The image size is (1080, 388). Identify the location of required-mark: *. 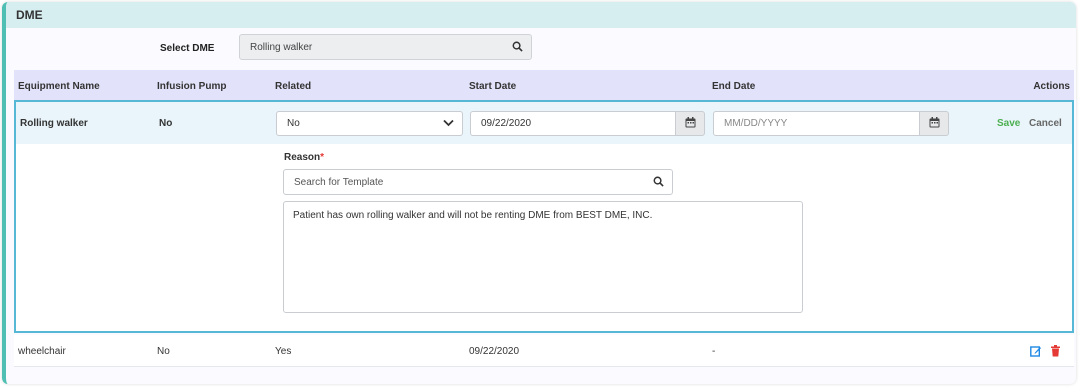
(322, 157).